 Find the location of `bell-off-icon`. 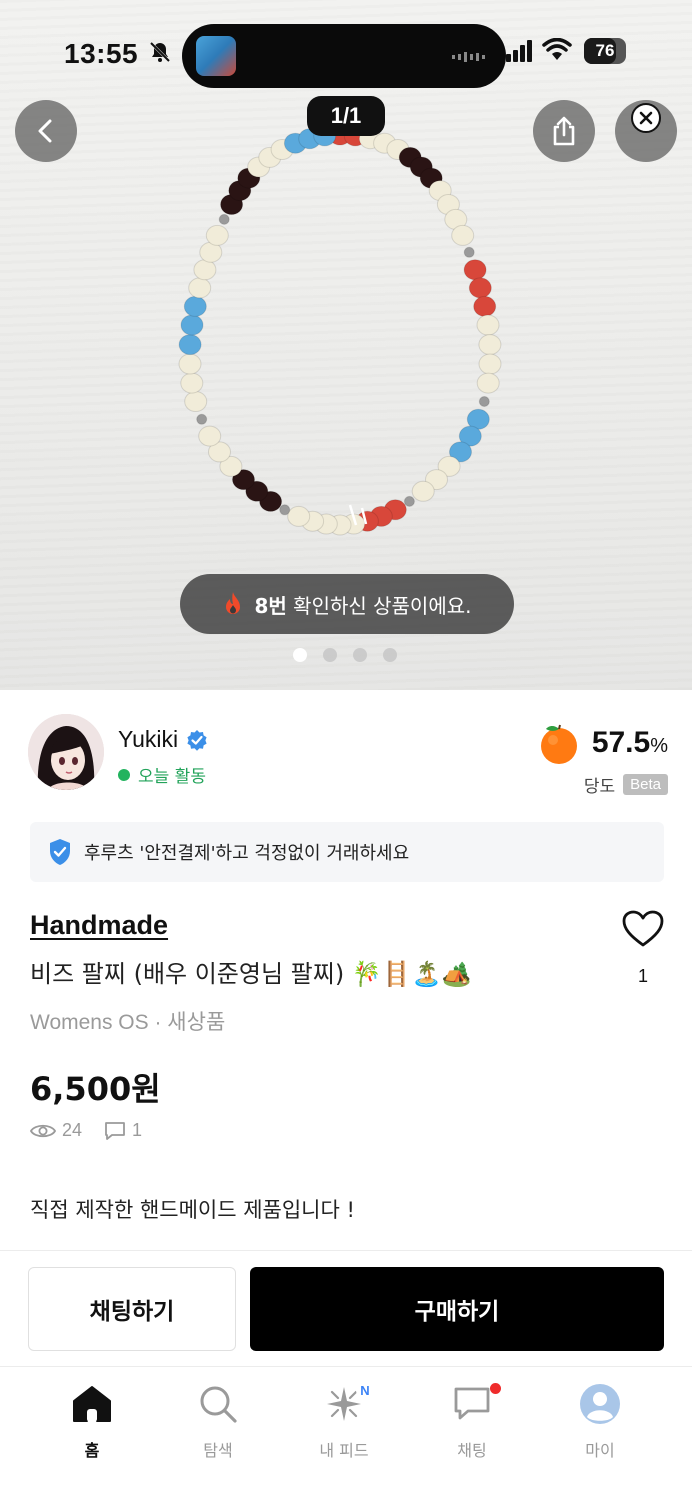

bell-off-icon is located at coordinates (160, 52).